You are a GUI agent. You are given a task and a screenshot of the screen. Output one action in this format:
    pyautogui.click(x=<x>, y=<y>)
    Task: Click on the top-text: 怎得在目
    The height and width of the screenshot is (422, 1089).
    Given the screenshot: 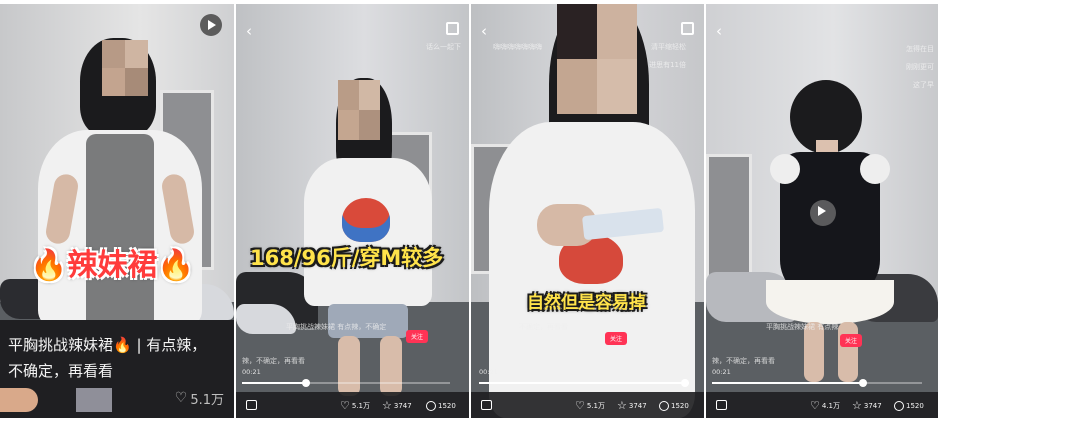 What is the action you would take?
    pyautogui.click(x=920, y=49)
    